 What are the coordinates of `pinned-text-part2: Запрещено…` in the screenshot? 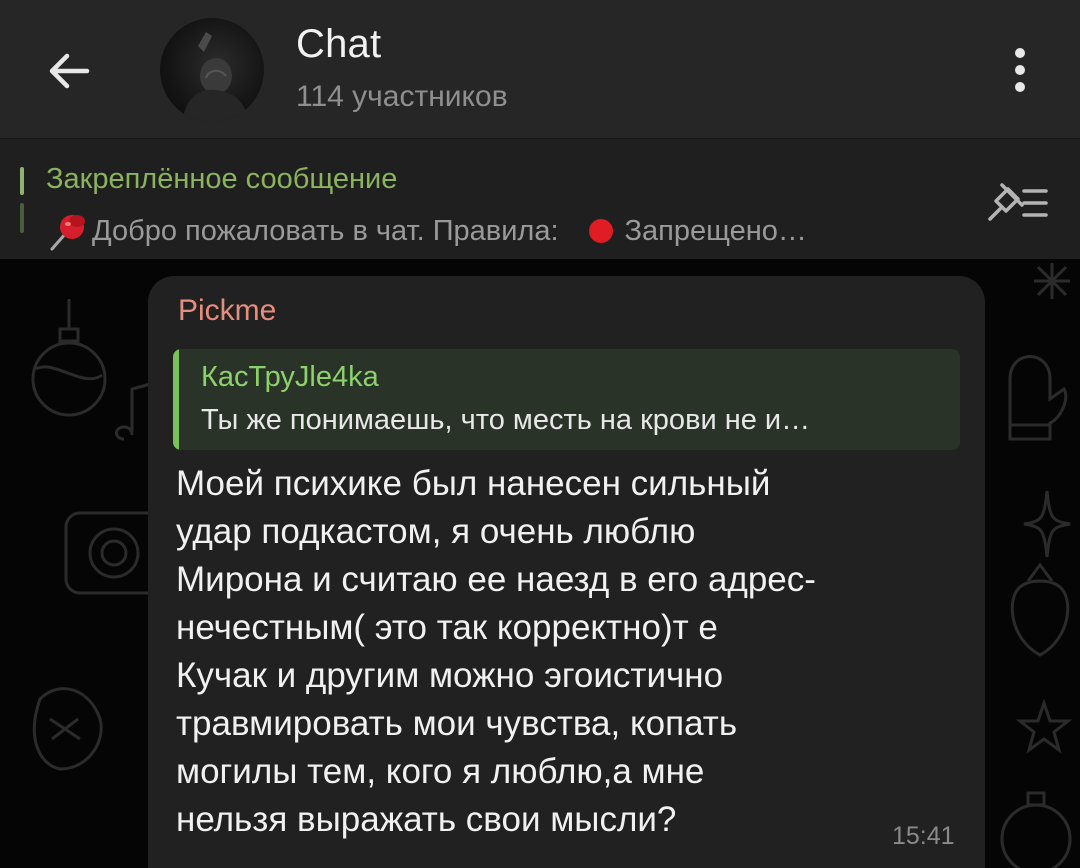 It's located at (715, 230).